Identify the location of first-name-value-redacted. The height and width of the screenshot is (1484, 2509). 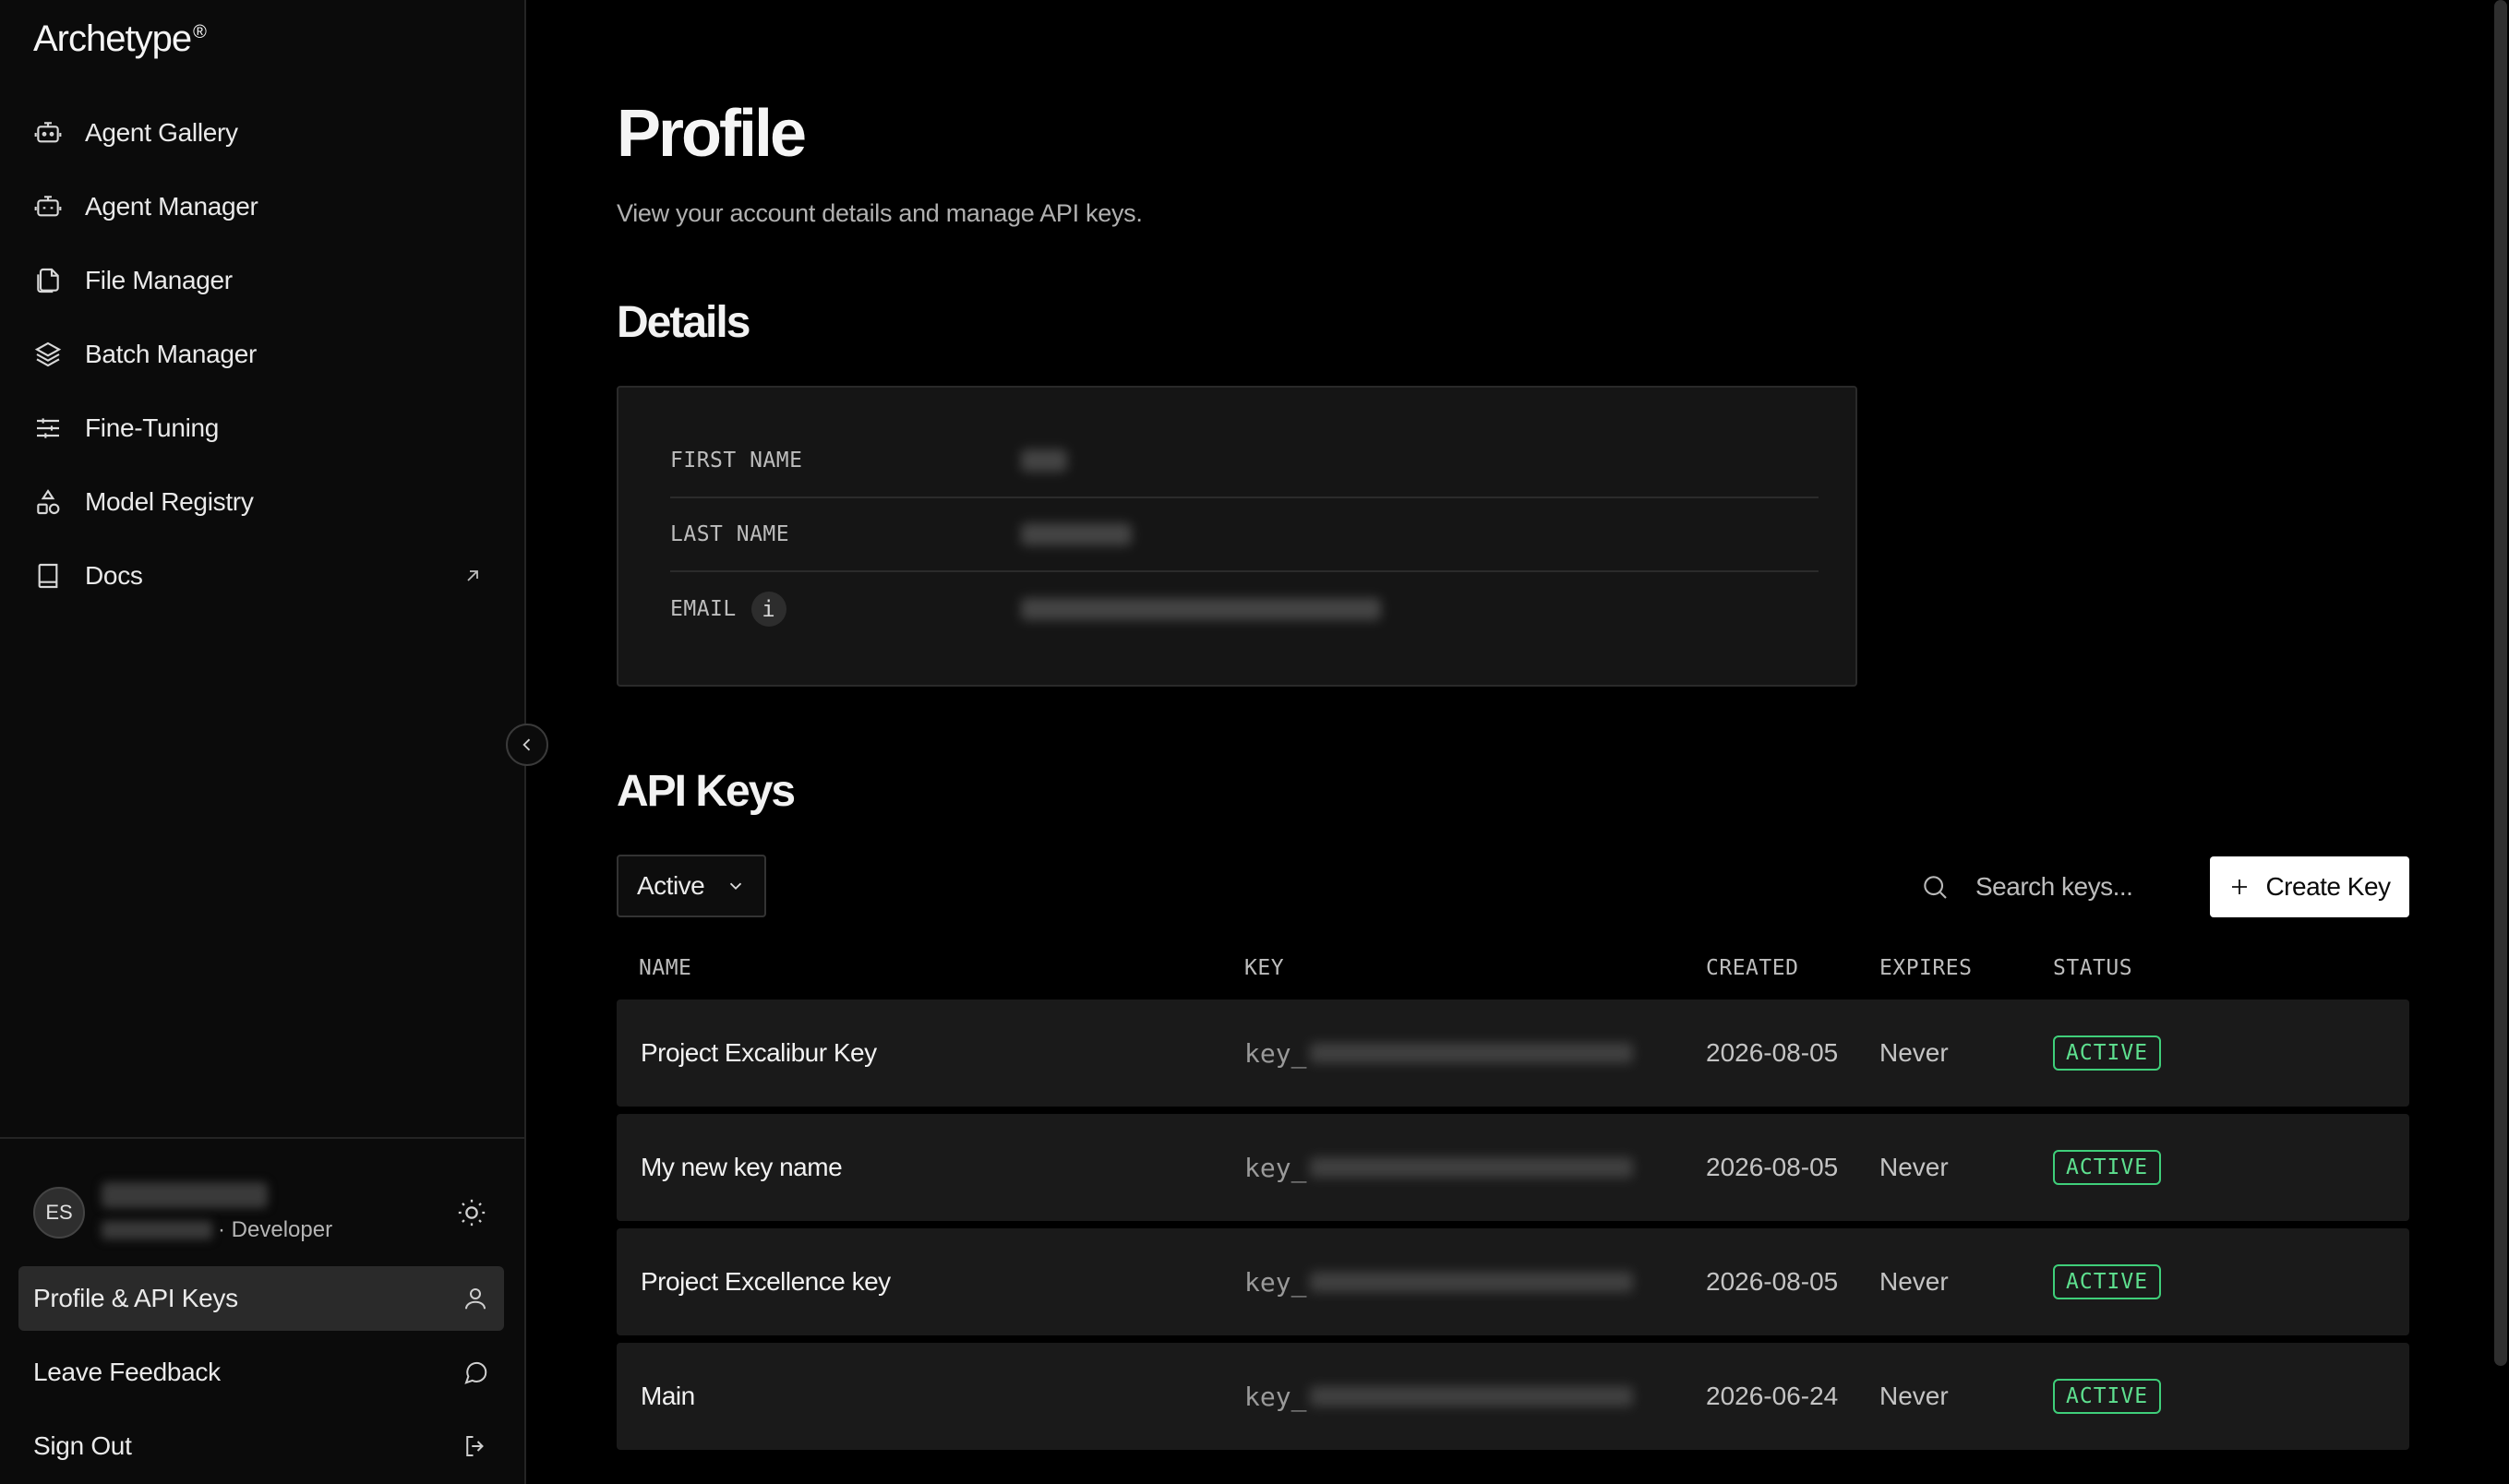
(1044, 460).